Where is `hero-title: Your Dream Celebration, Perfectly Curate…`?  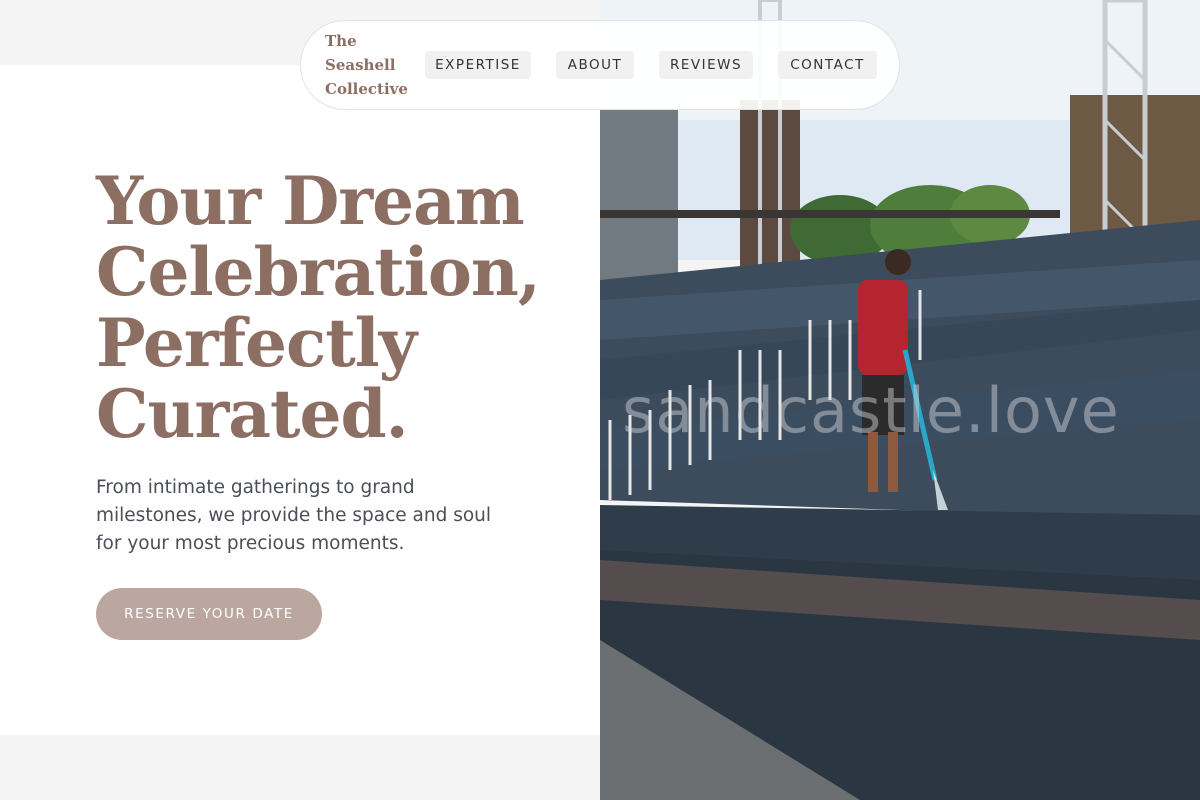 hero-title: Your Dream Celebration, Perfectly Curate… is located at coordinates (336, 308).